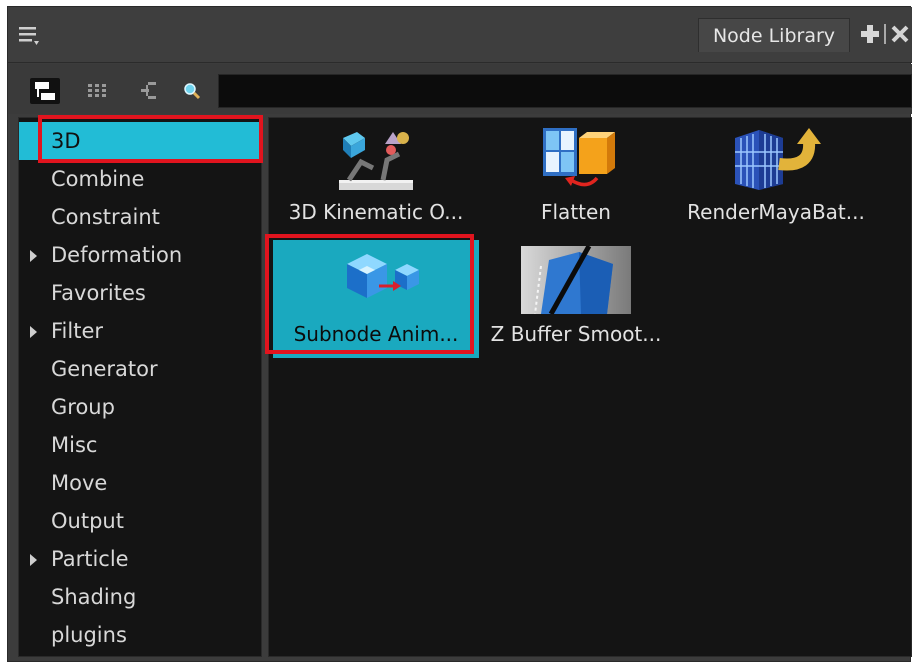 The width and height of the screenshot is (913, 664). Describe the element at coordinates (140, 483) in the screenshot. I see `category-item-move: Move` at that location.